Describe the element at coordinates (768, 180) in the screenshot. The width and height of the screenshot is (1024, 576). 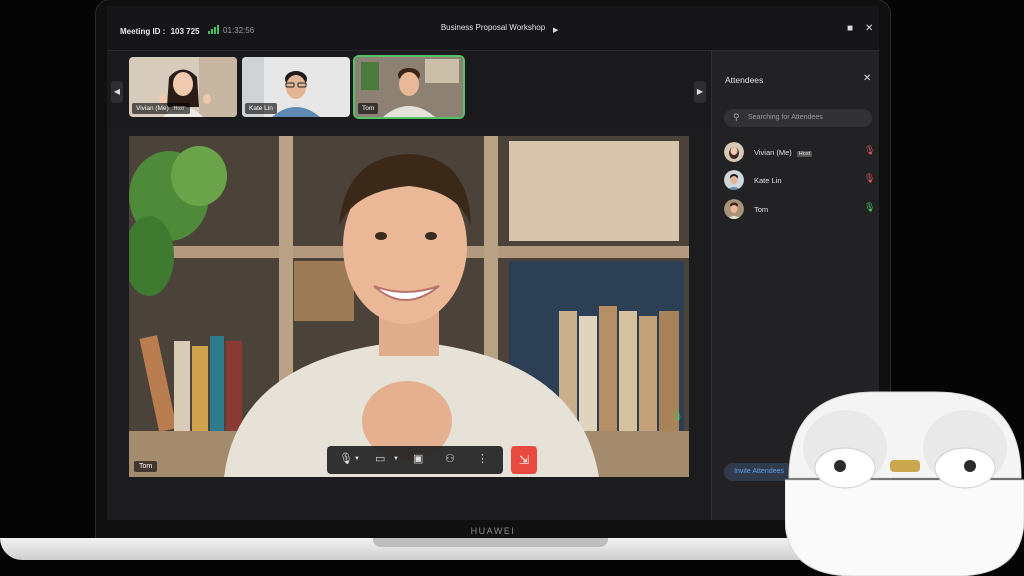
I see `attendee-name: Kate Lin` at that location.